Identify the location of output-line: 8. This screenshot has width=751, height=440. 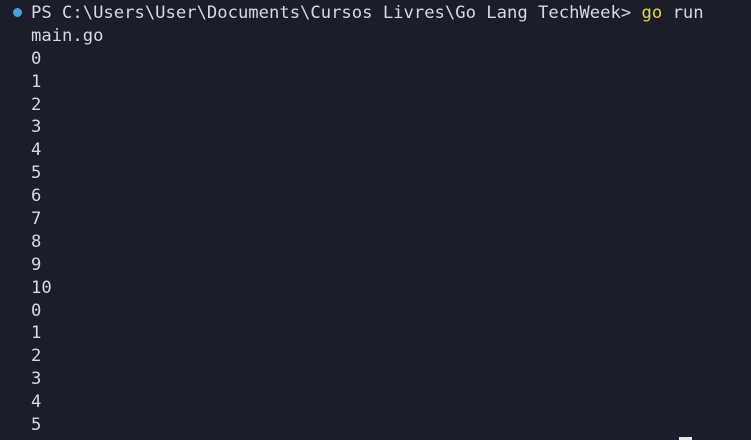
(36, 241).